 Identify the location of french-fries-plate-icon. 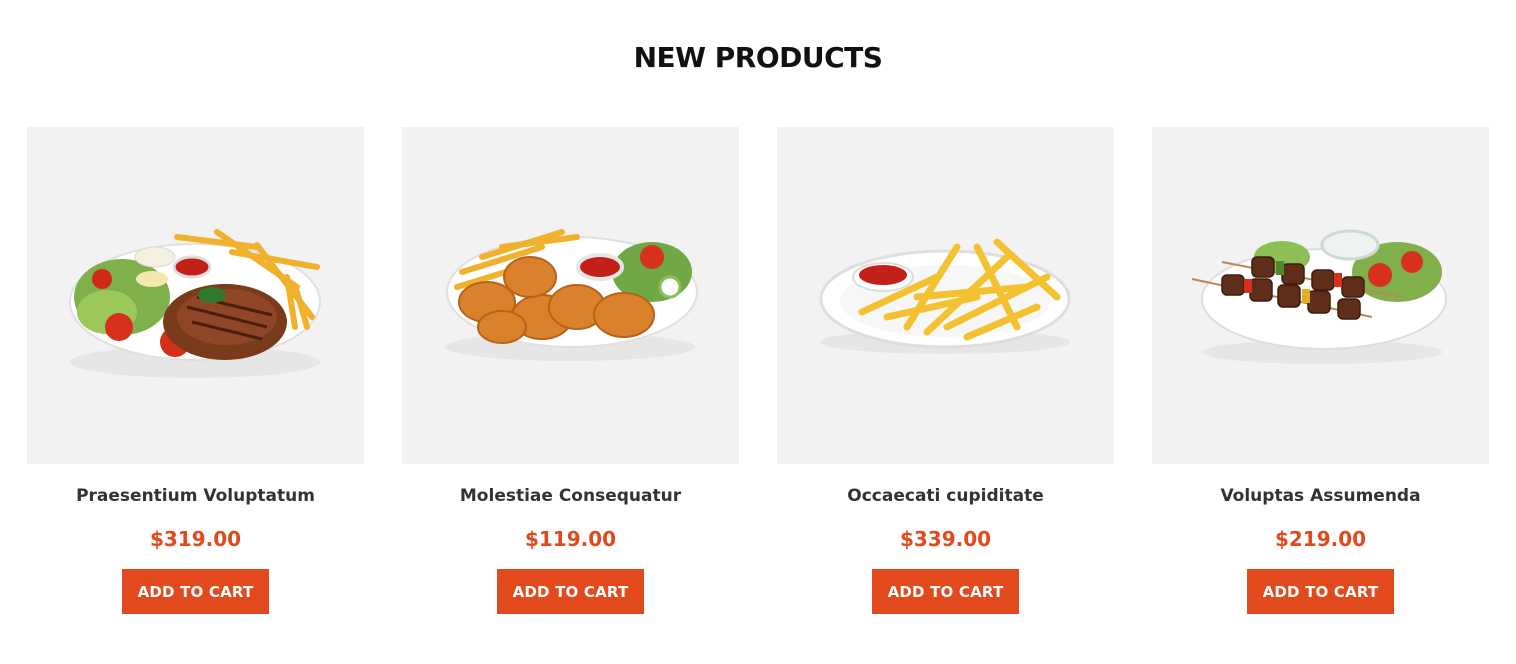
(945, 296).